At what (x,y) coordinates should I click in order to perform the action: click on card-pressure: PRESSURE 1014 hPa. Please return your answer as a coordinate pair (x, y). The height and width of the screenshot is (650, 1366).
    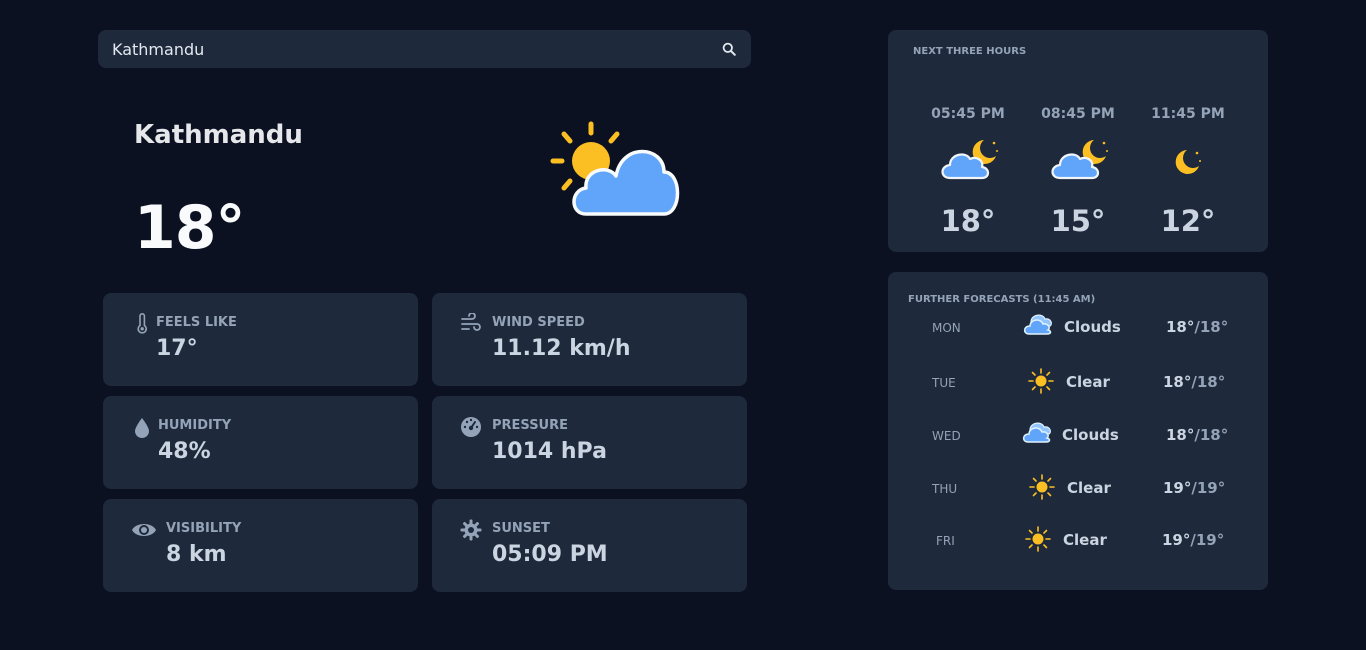
    Looking at the image, I should click on (589, 442).